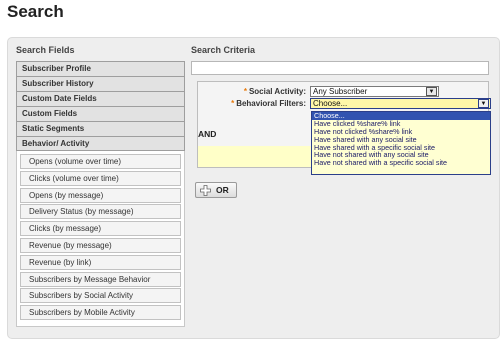 Image resolution: width=500 pixels, height=343 pixels. What do you see at coordinates (274, 91) in the screenshot?
I see `social-activity-label: * Social Activity:` at bounding box center [274, 91].